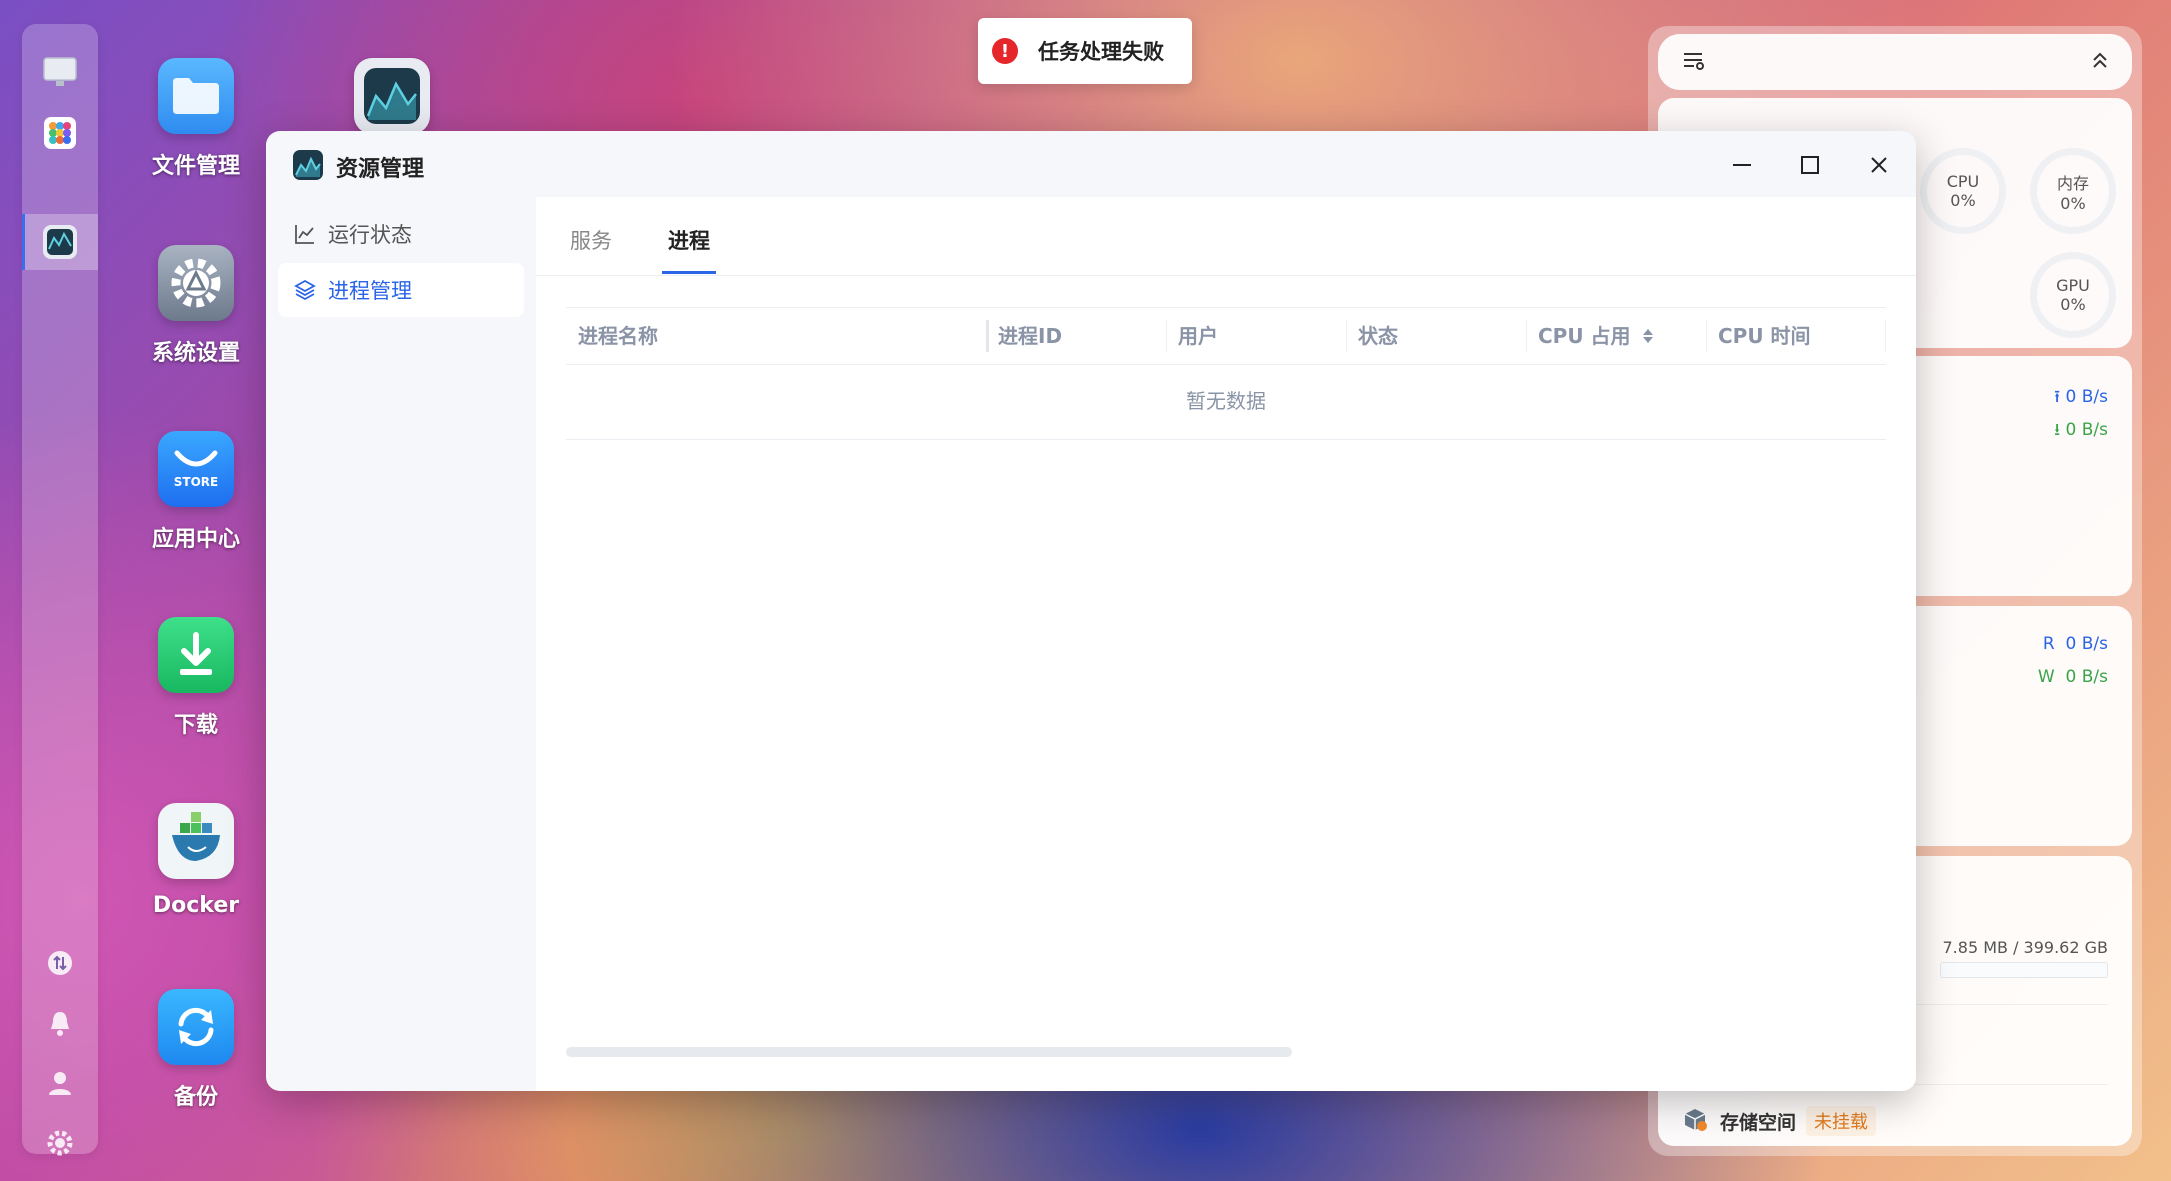 The height and width of the screenshot is (1181, 2171). I want to click on tab-divider, so click(1226, 275).